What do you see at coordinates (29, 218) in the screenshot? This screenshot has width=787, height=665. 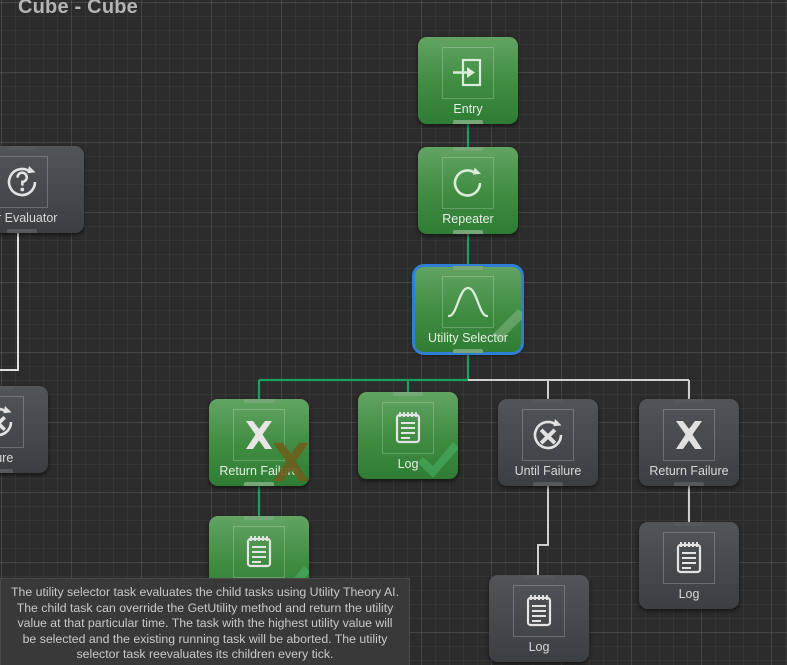 I see `node-label: tor Evaluator` at bounding box center [29, 218].